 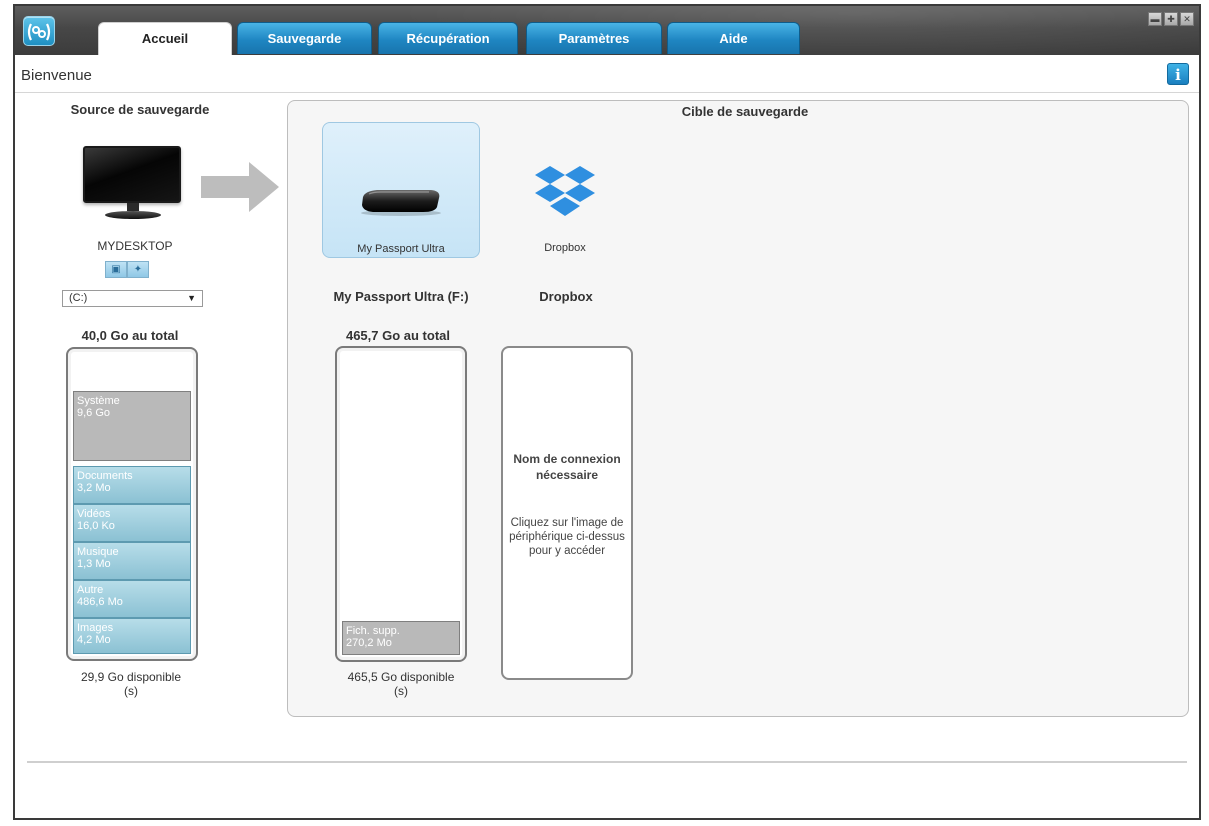 What do you see at coordinates (566, 296) in the screenshot?
I see `dropbox-heading: Dropbox` at bounding box center [566, 296].